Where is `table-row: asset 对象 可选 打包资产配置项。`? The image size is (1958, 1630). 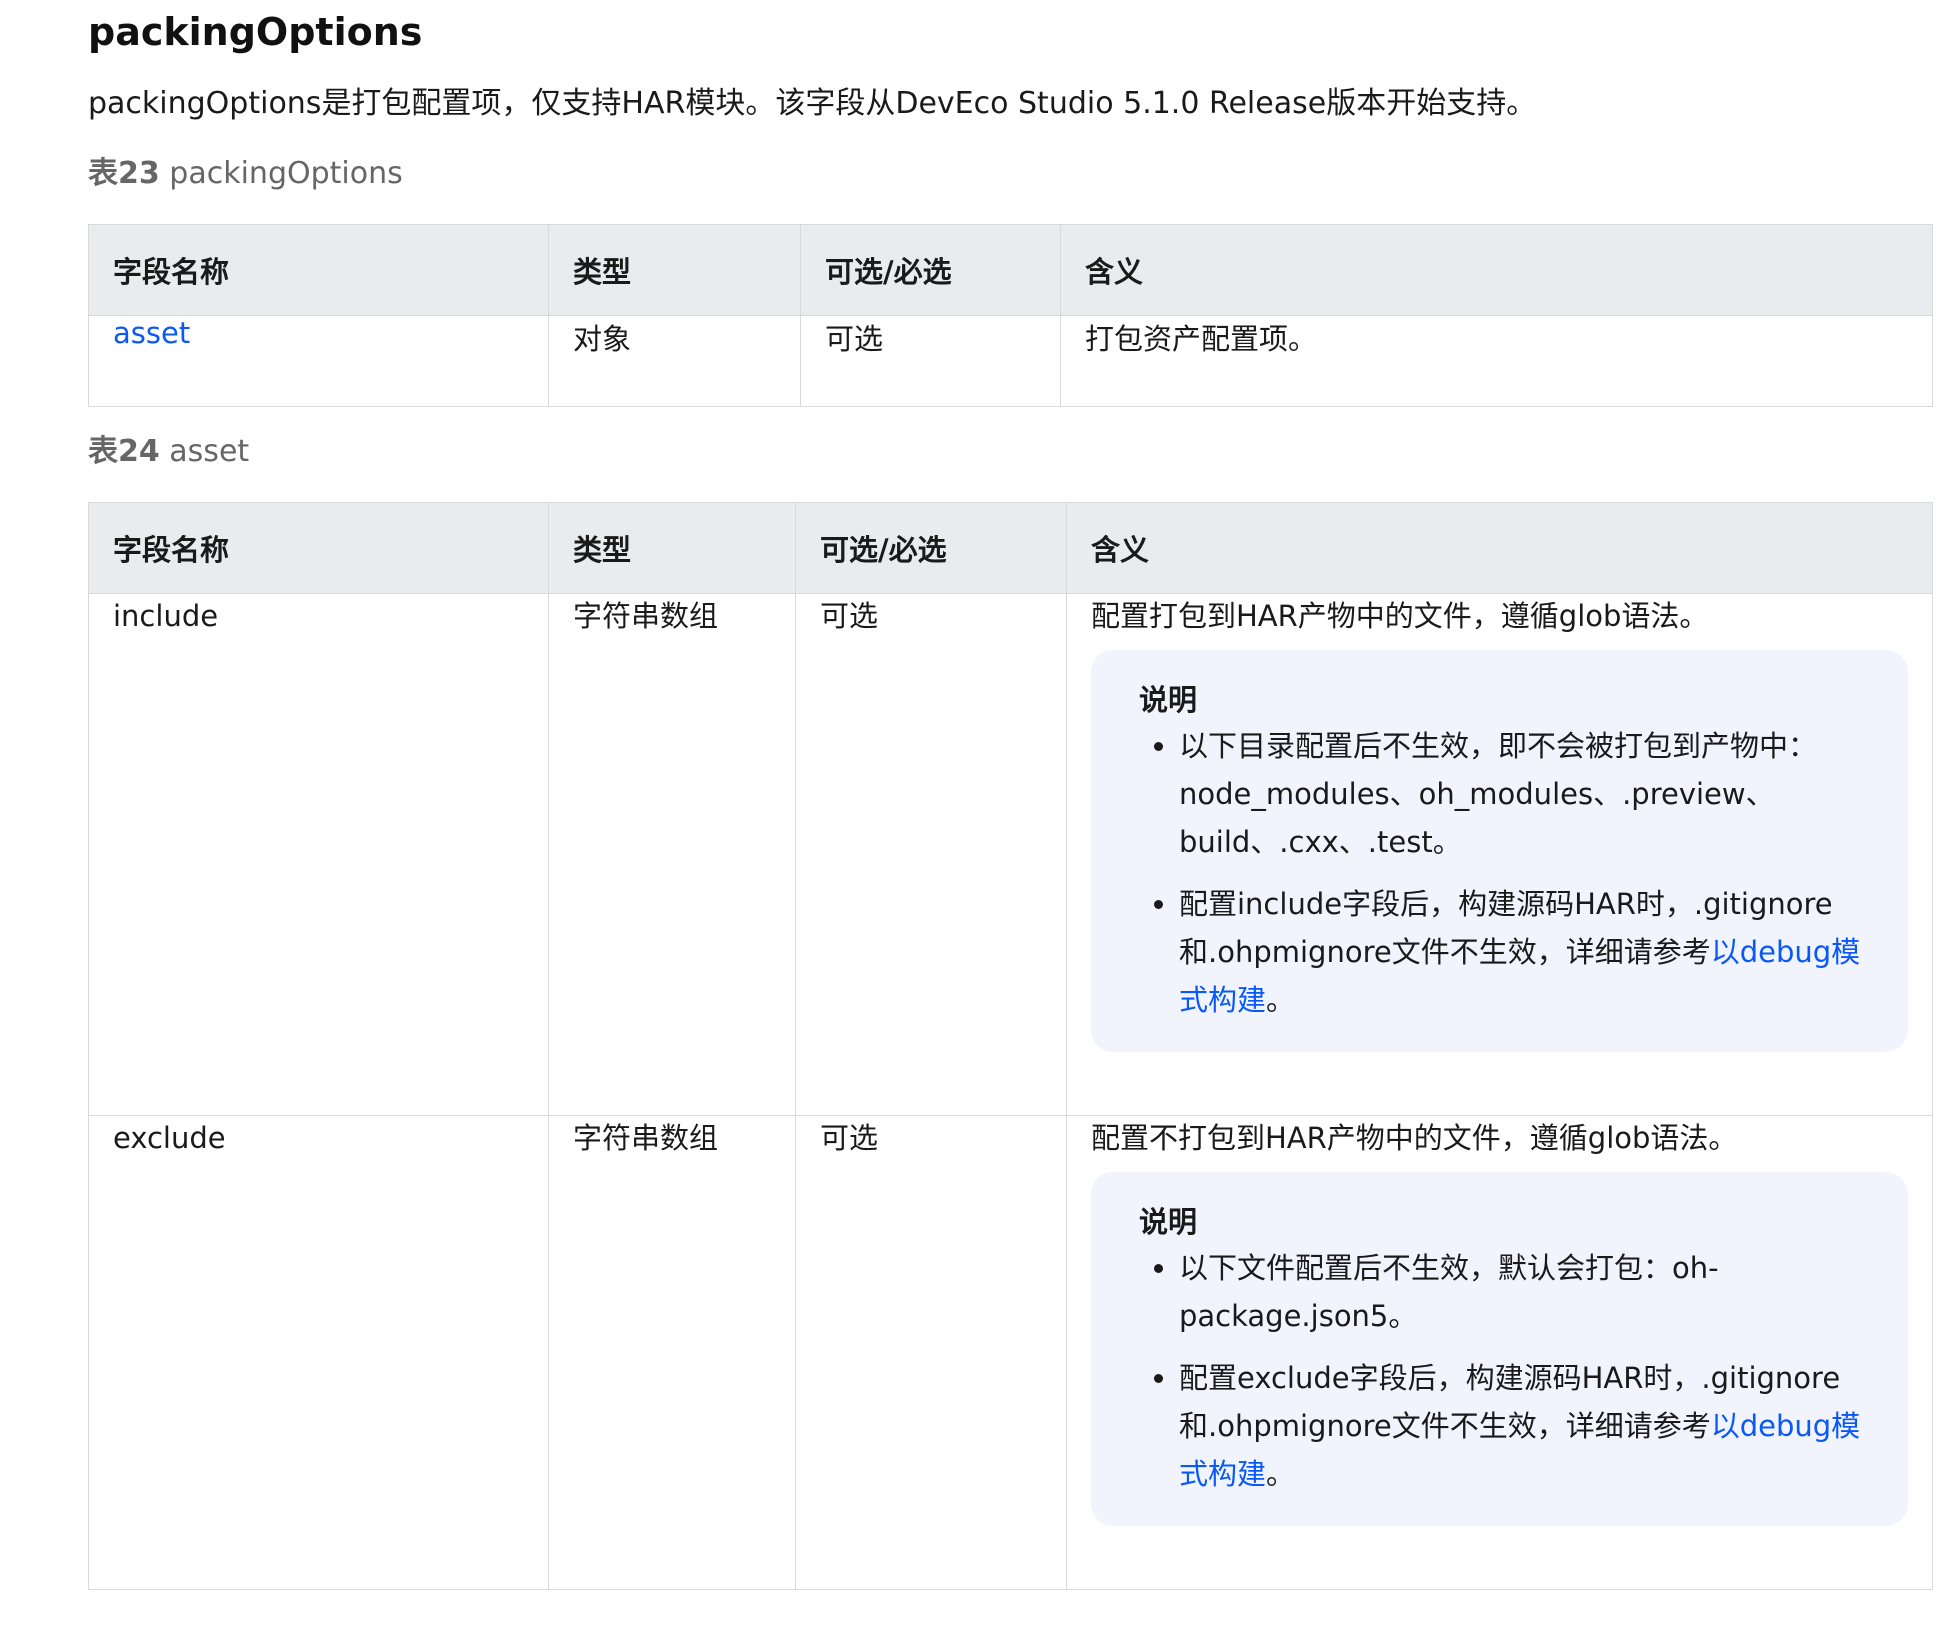
table-row: asset 对象 可选 打包资产配置项。 is located at coordinates (1010, 361).